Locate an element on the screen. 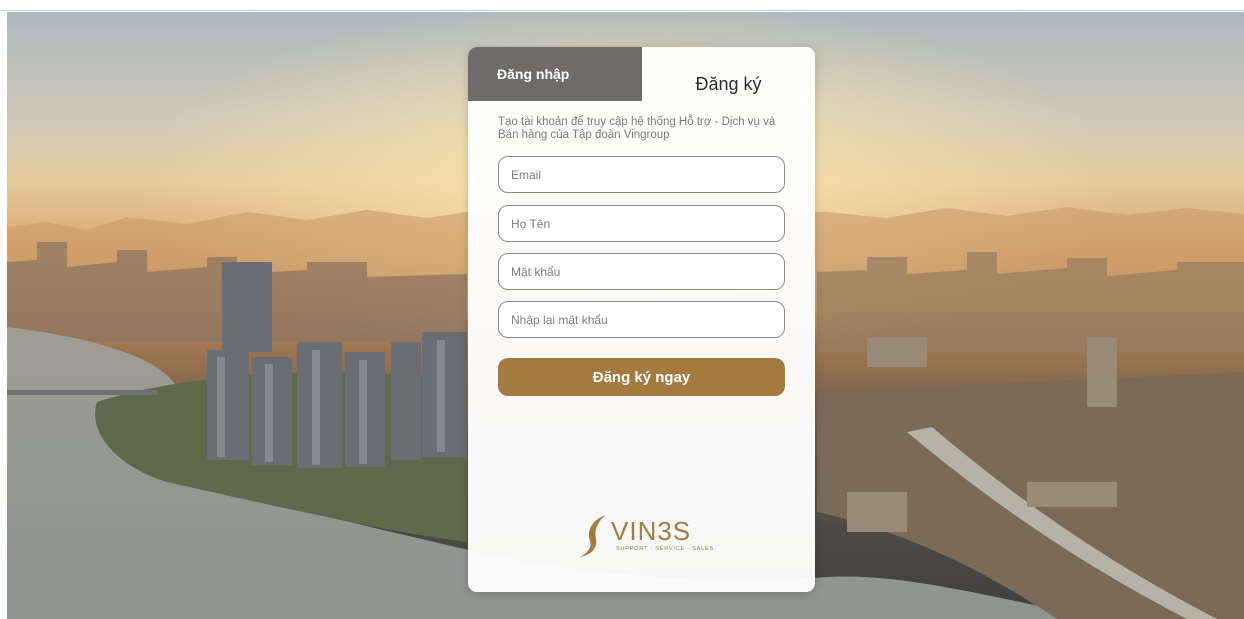 The image size is (1244, 619). fullname-field is located at coordinates (641, 223).